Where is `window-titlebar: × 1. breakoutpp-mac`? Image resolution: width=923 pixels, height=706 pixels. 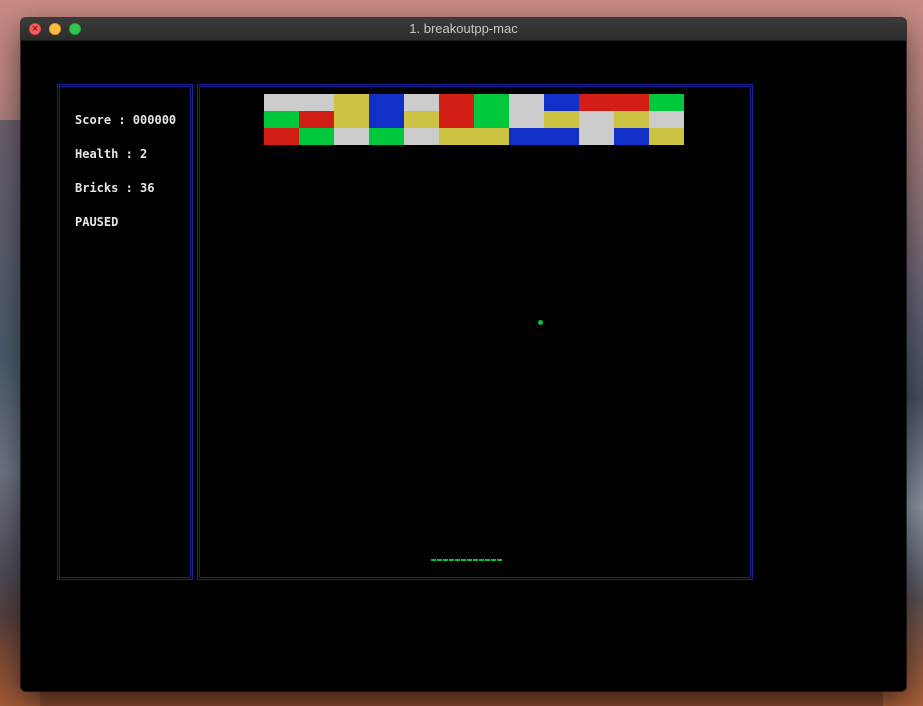
window-titlebar: × 1. breakoutpp-mac is located at coordinates (463, 29).